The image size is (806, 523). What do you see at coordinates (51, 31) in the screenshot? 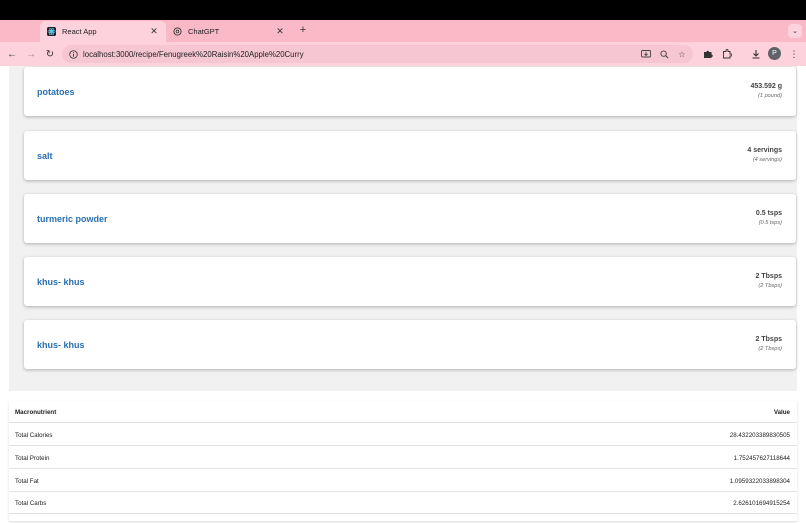
I see `react-icon` at bounding box center [51, 31].